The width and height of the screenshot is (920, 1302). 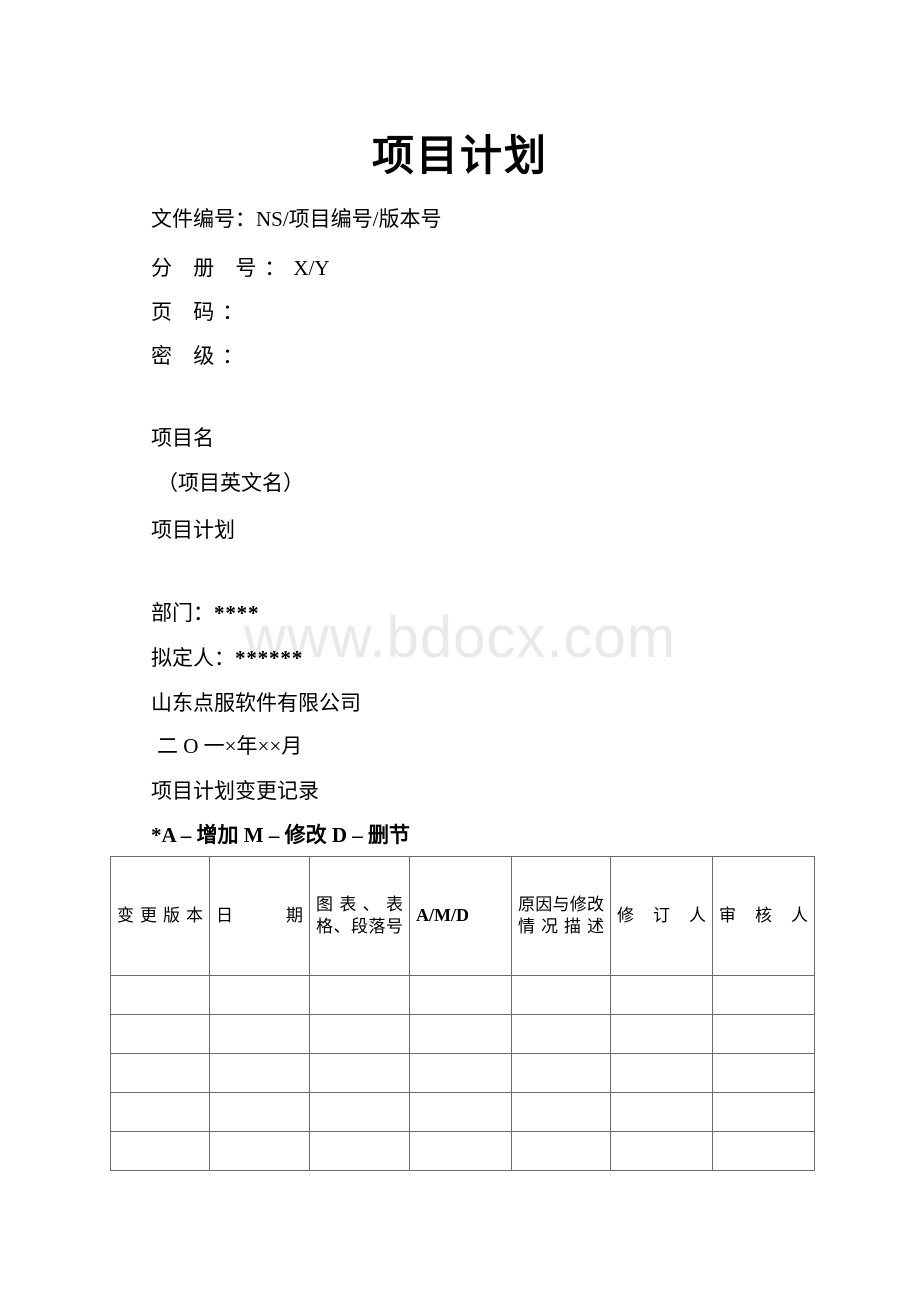 I want to click on column-header-amd: A/M/D, so click(x=460, y=916).